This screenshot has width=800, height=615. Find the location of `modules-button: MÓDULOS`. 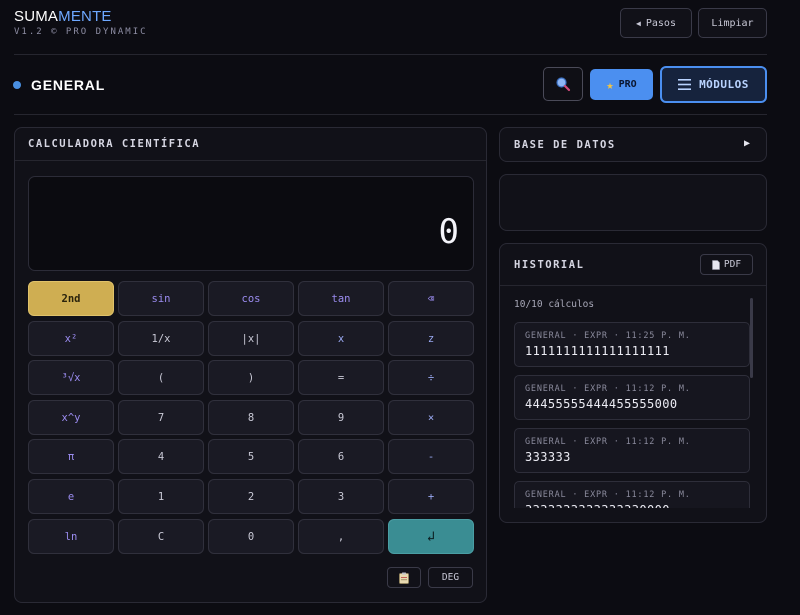

modules-button: MÓDULOS is located at coordinates (713, 84).